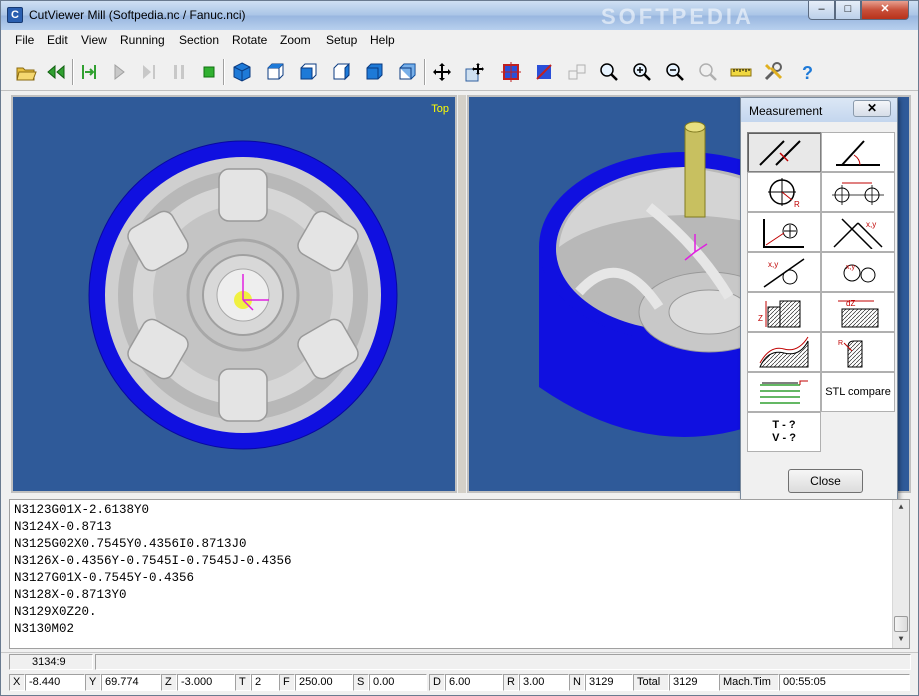  Describe the element at coordinates (784, 152) in the screenshot. I see `line-distance-icon` at that location.